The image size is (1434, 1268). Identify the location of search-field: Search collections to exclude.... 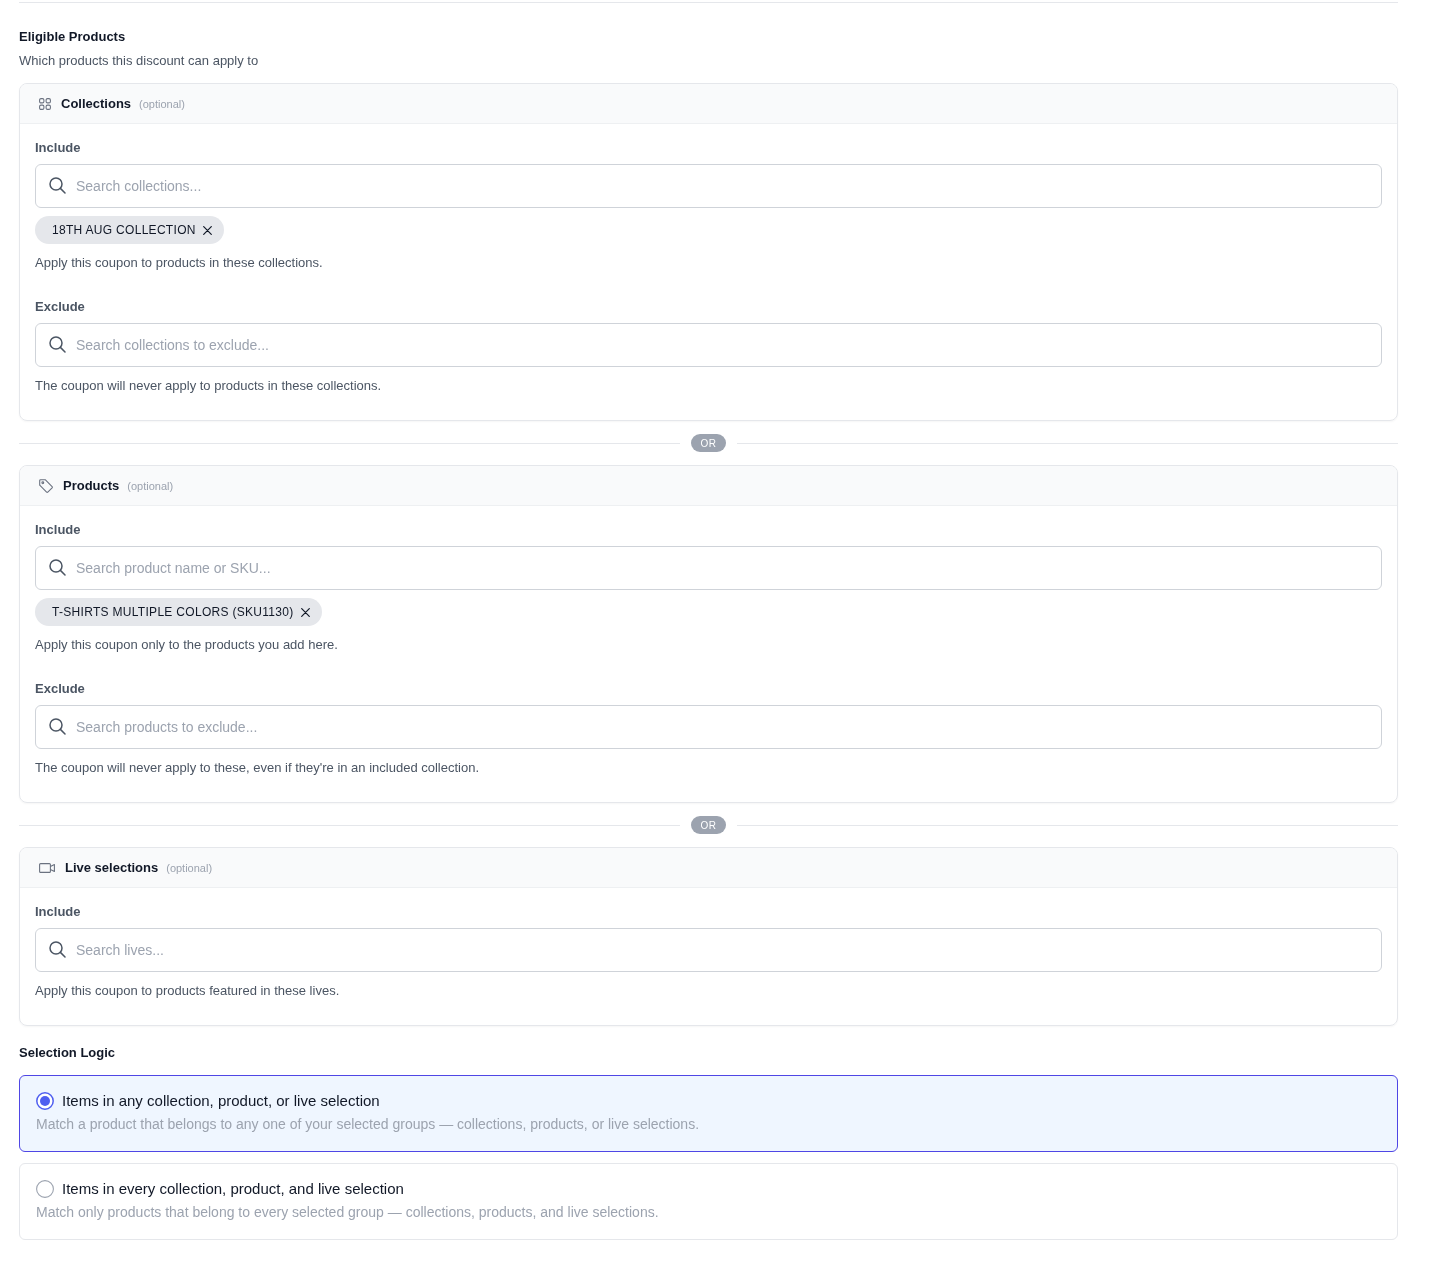
(708, 345).